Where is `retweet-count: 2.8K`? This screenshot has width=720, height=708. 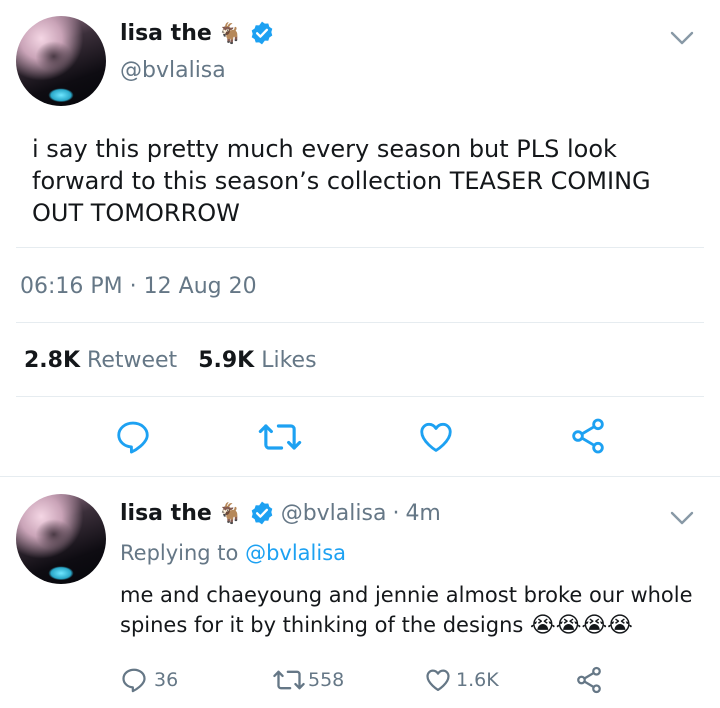
retweet-count: 2.8K is located at coordinates (52, 360).